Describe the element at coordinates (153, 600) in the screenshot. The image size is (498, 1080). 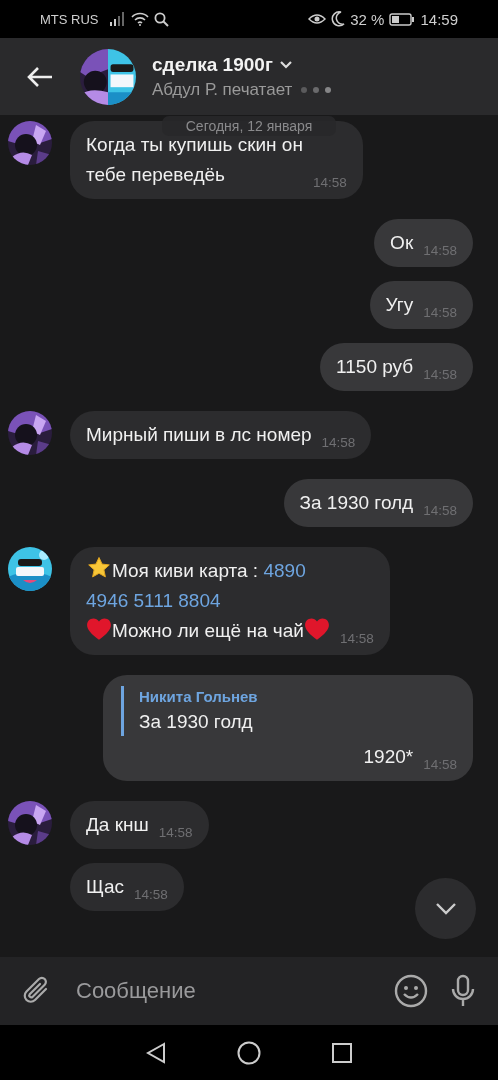
I see `card-number-link: 4946 5111 8804` at that location.